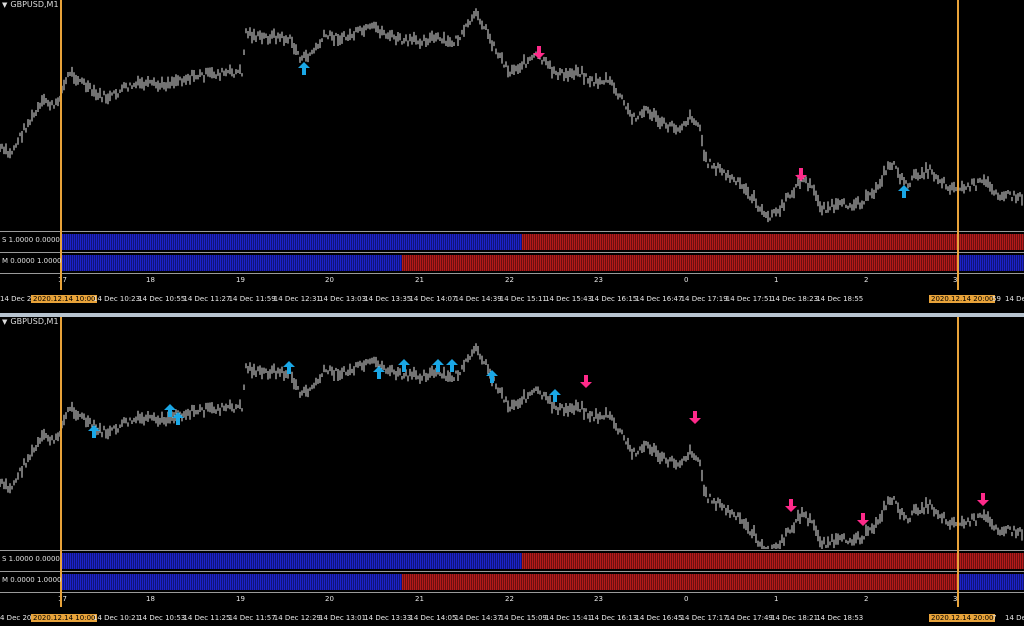 Image resolution: width=1024 pixels, height=626 pixels. I want to click on hour-label: 21, so click(419, 280).